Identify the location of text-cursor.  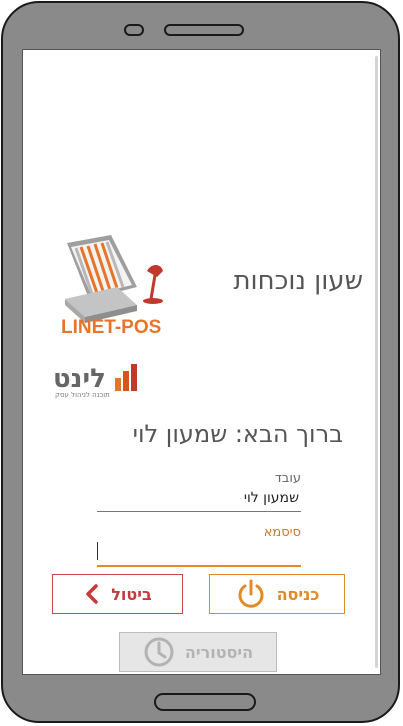
(97, 551).